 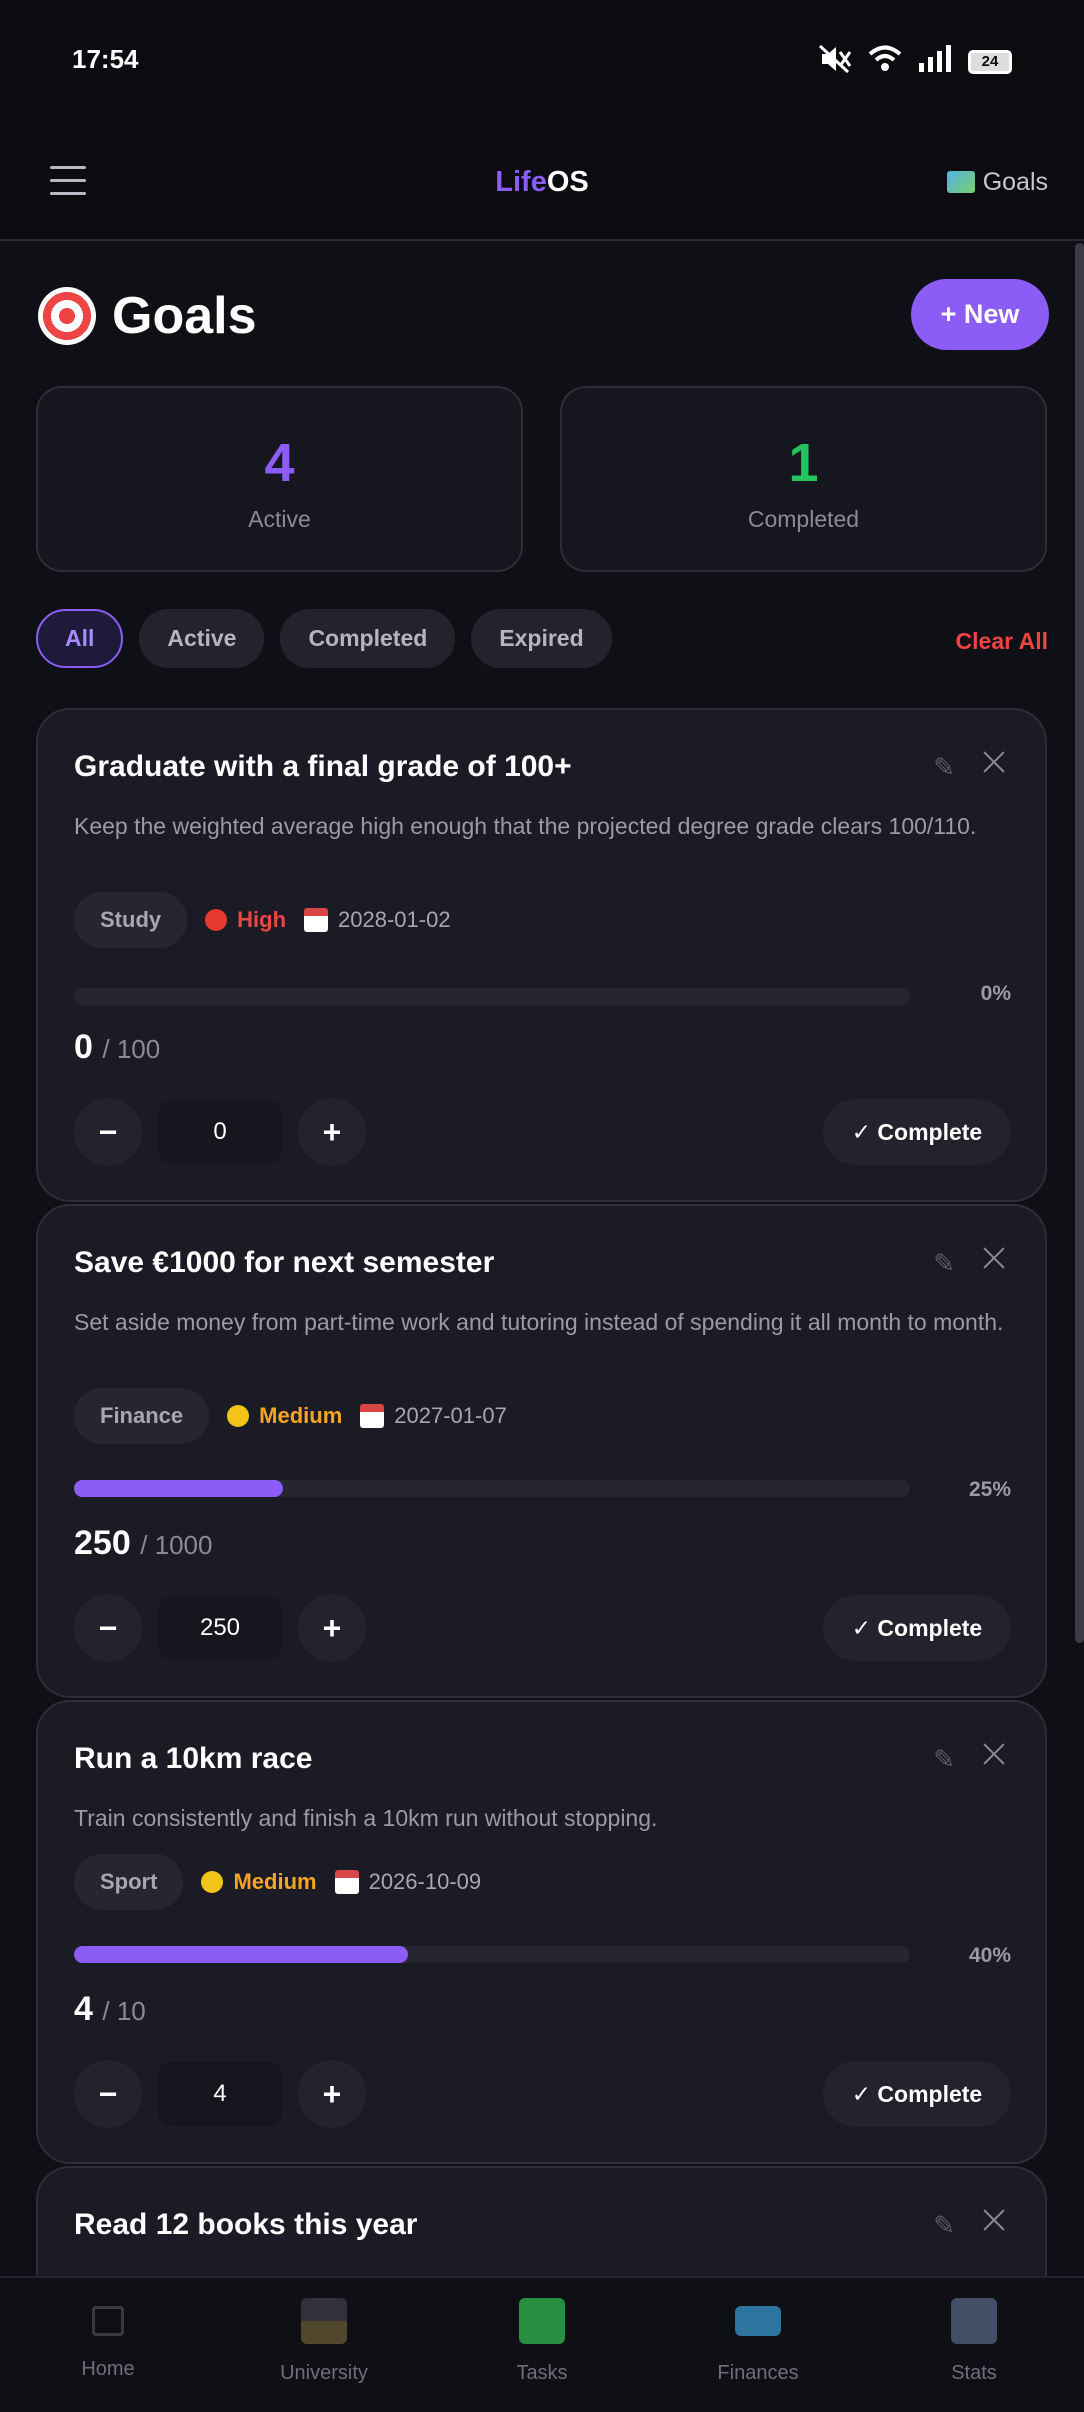 I want to click on completed-label: Completed, so click(x=803, y=519).